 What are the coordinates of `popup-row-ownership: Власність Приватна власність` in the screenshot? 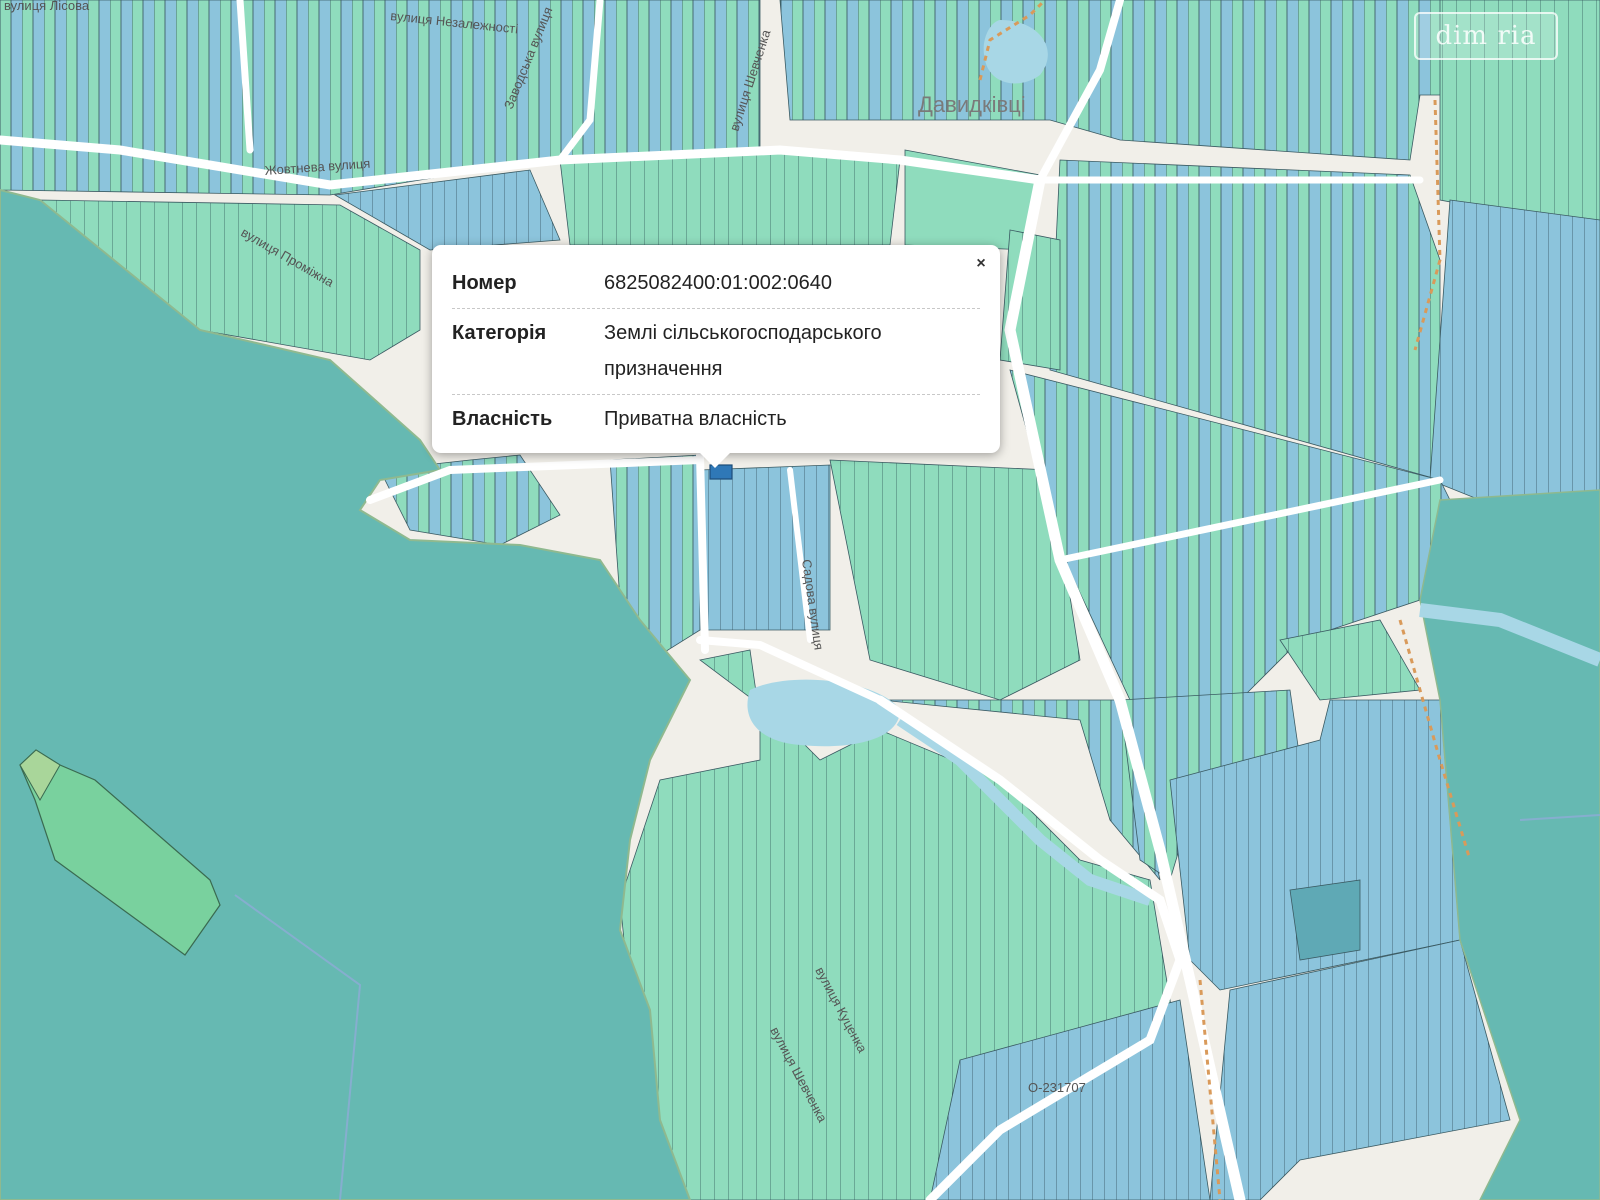 It's located at (716, 419).